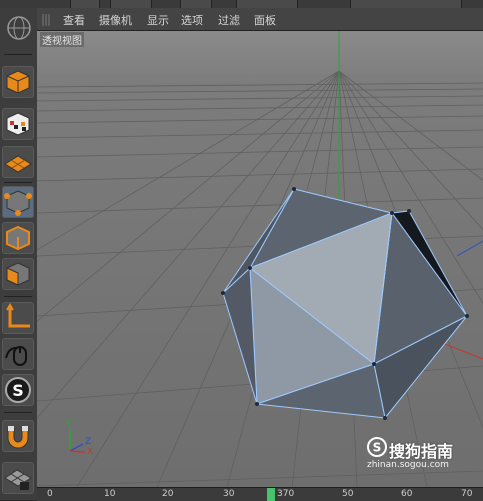  I want to click on grip-icon, so click(46, 20).